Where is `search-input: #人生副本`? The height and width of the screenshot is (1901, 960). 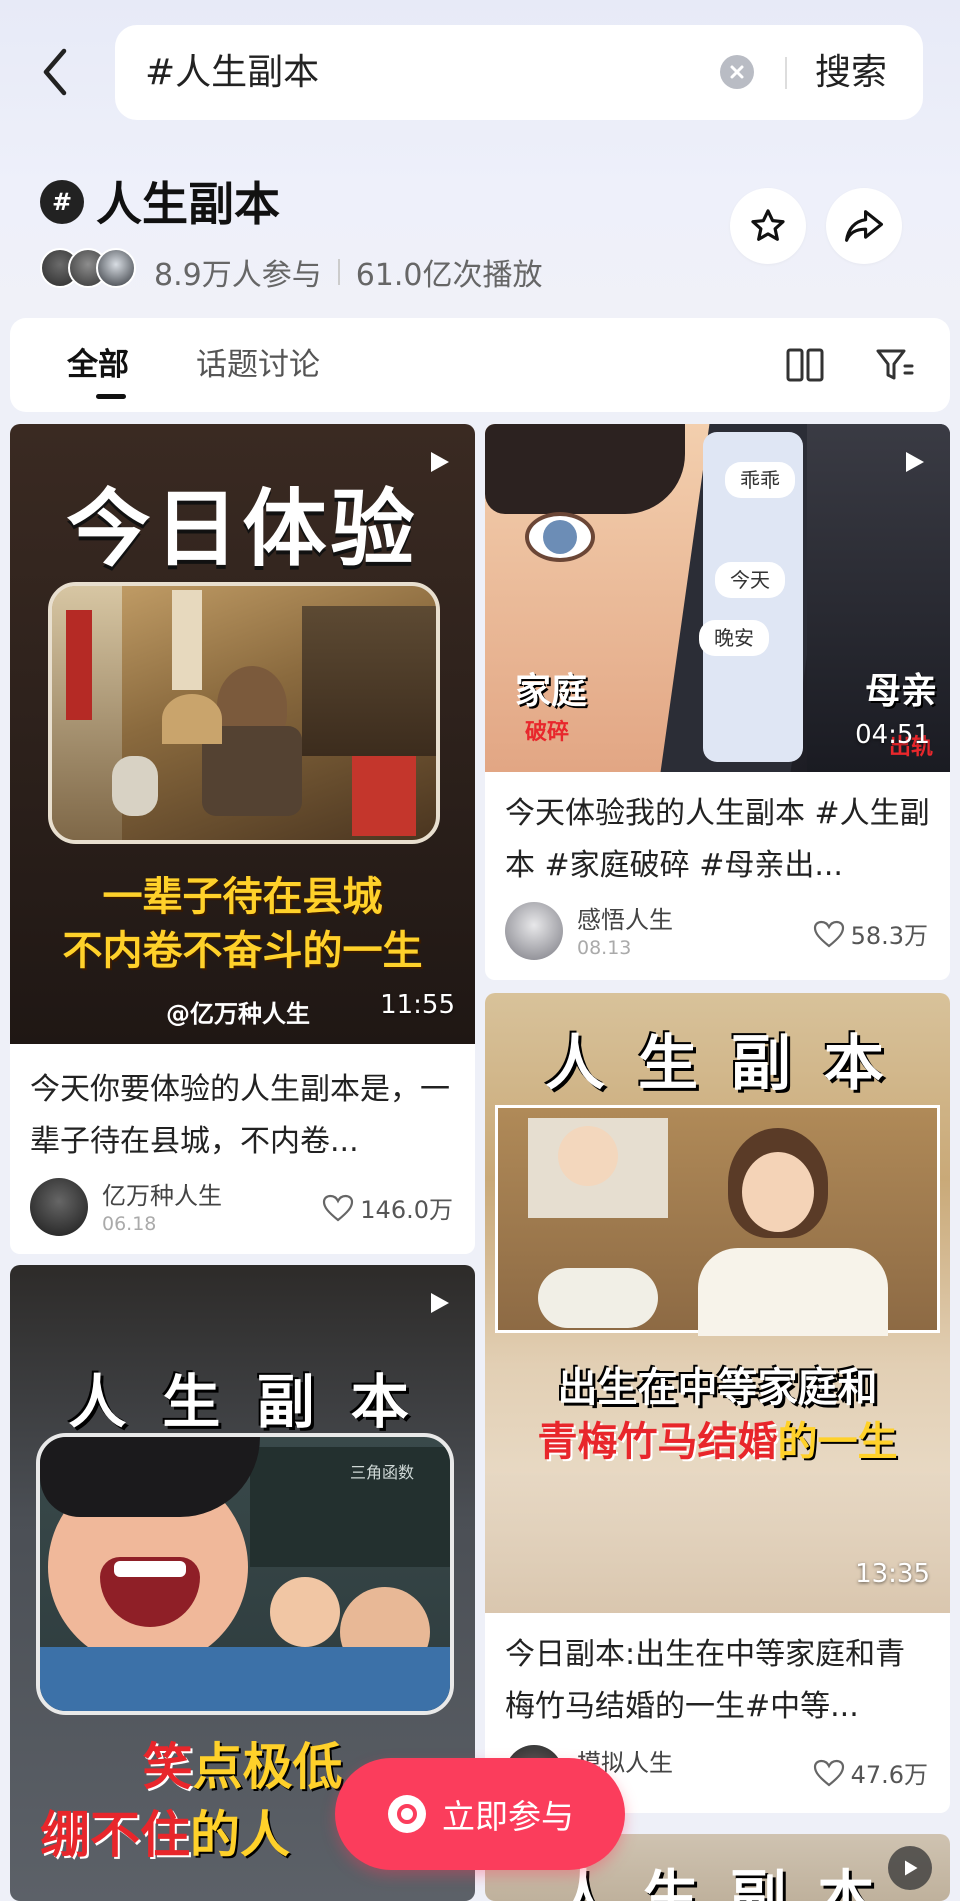 search-input: #人生副本 is located at coordinates (232, 72).